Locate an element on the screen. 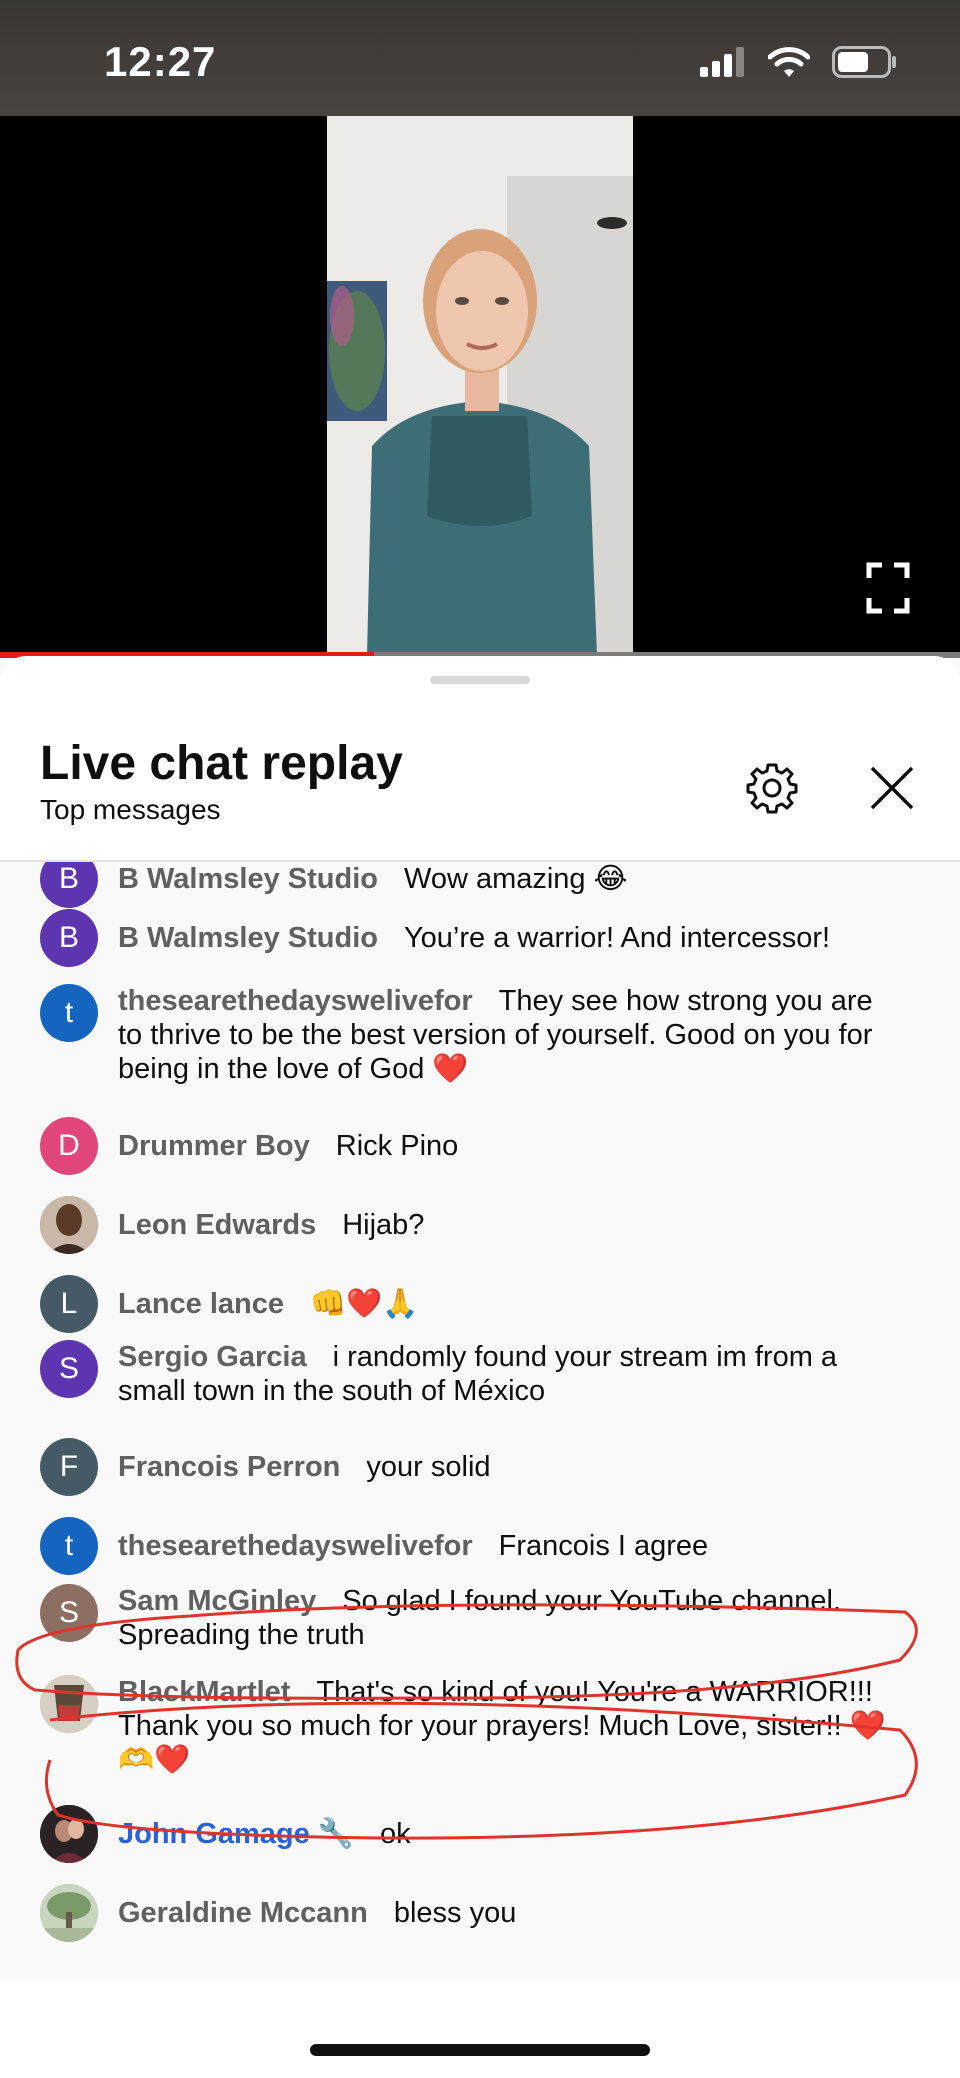 Image resolution: width=960 pixels, height=2078 pixels. message-text: You’re a warrior! And intercessor! is located at coordinates (617, 938).